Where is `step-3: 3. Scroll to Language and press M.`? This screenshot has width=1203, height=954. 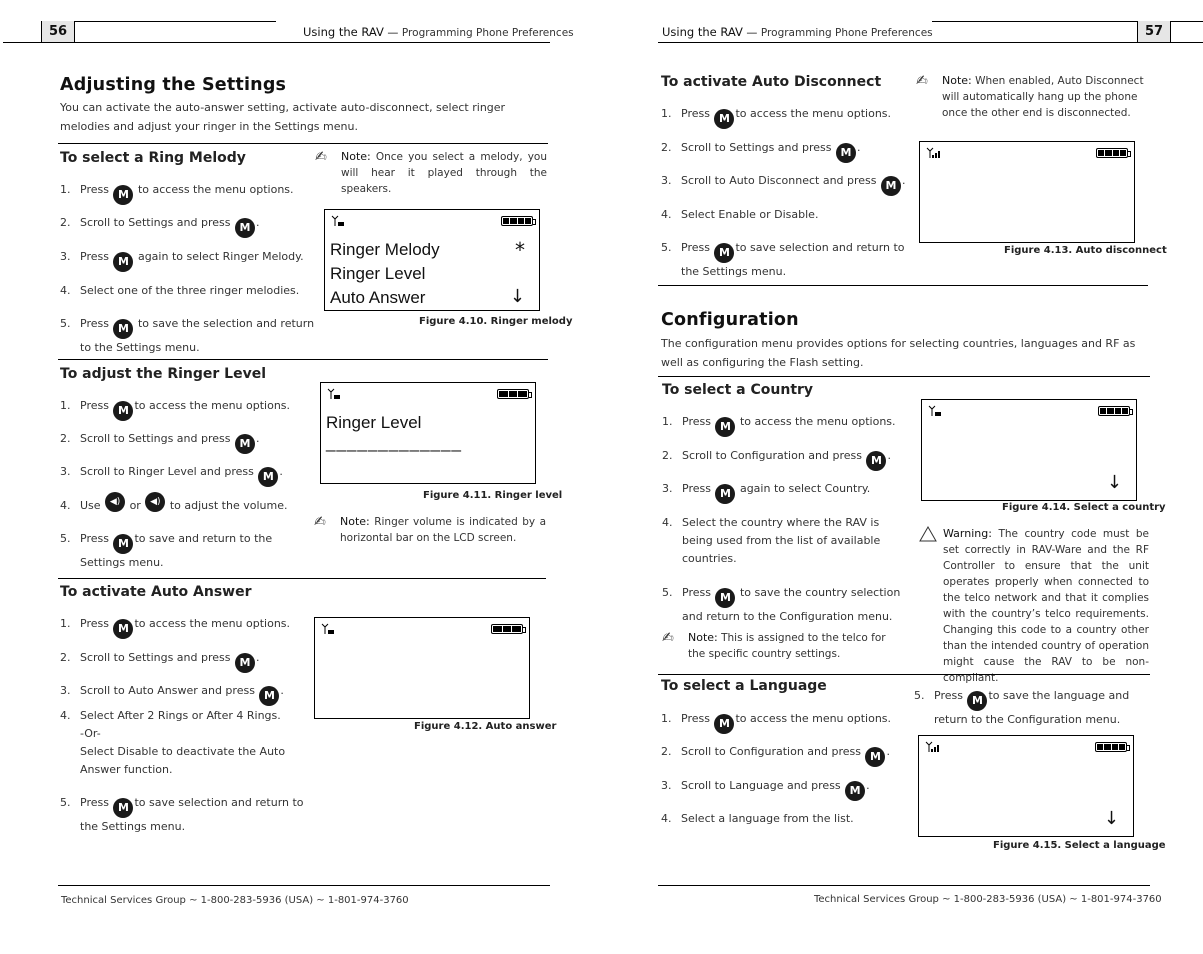 step-3: 3. Scroll to Language and press M. is located at coordinates (765, 789).